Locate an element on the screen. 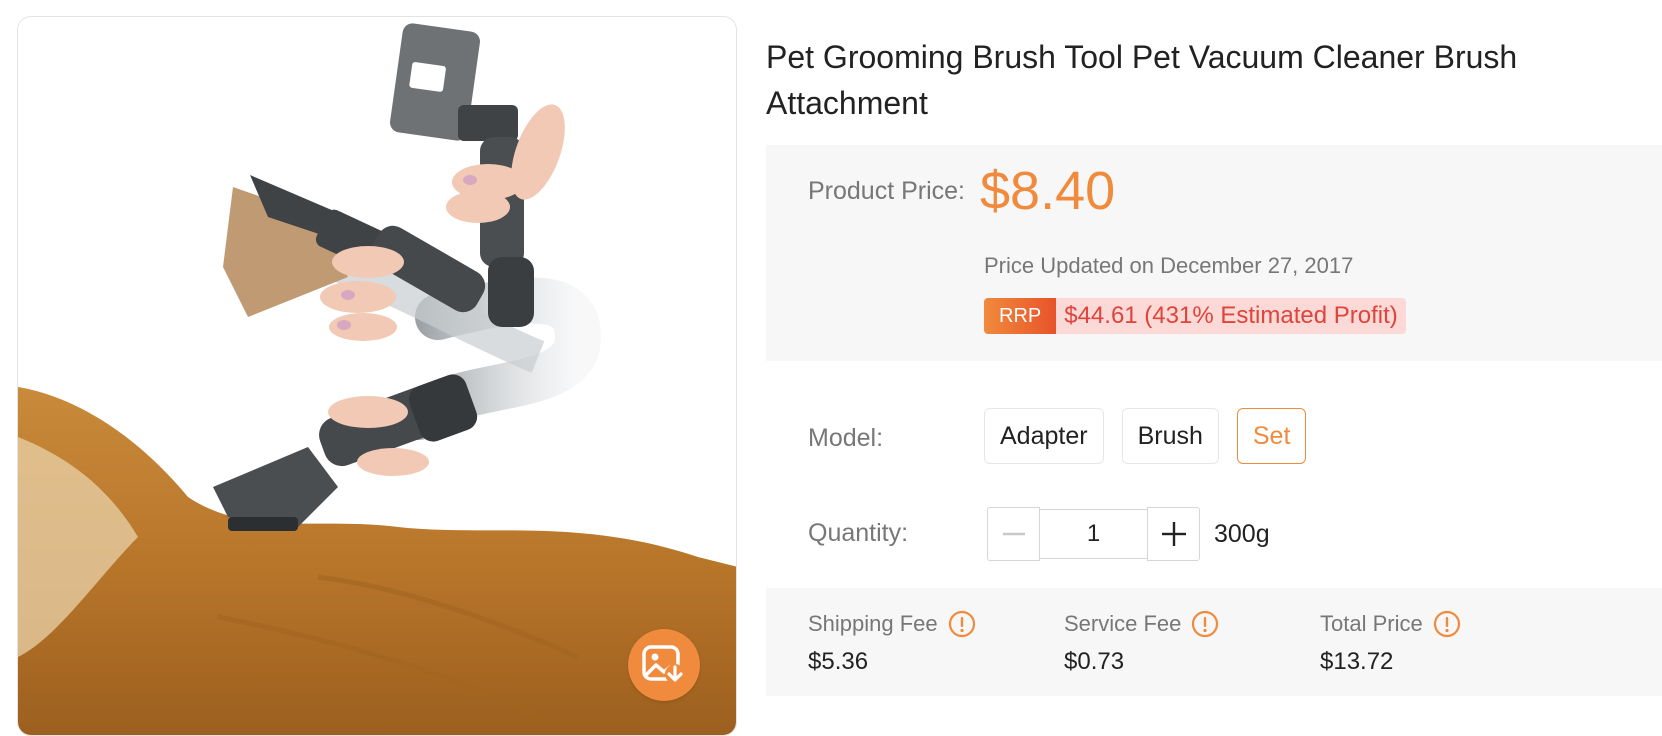 This screenshot has height=736, width=1662. image-download-icon is located at coordinates (663, 664).